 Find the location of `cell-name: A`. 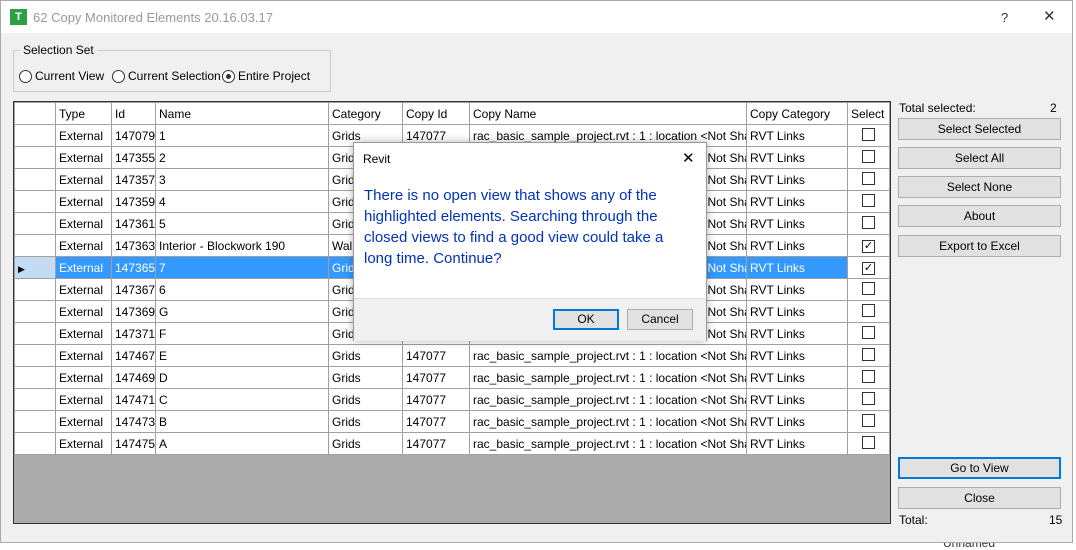

cell-name: A is located at coordinates (242, 443).